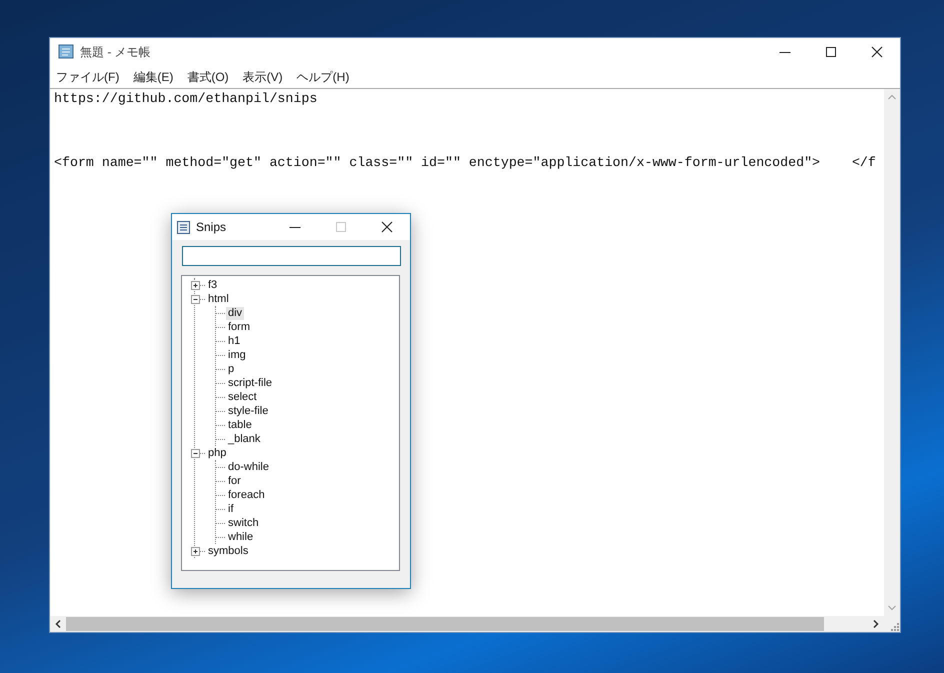 The image size is (944, 673). Describe the element at coordinates (248, 411) in the screenshot. I see `tree-item: style-file` at that location.